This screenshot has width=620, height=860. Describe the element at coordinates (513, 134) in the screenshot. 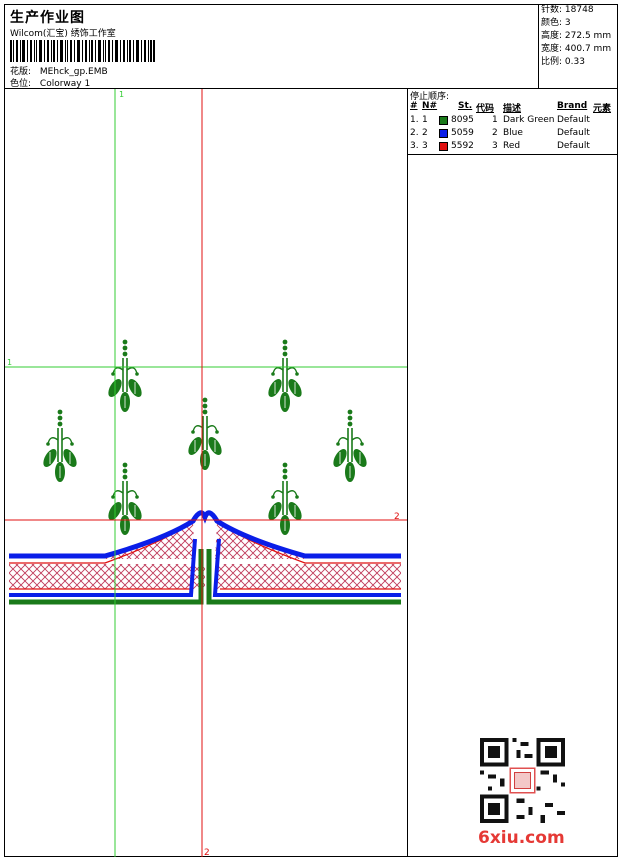

I see `table-row: 2. 2 5059 2 Blue Default` at that location.